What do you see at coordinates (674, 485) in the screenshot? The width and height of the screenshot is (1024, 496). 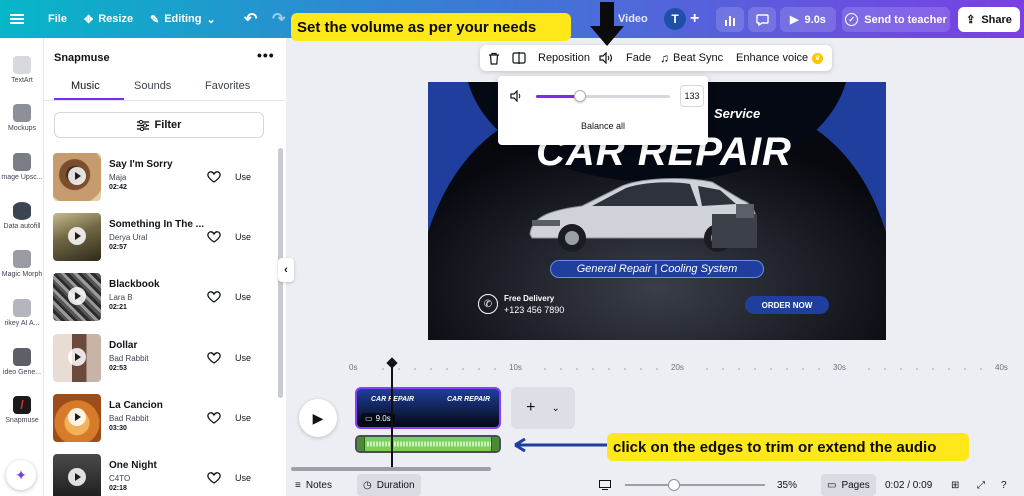 I see `zoom-slider-handle` at bounding box center [674, 485].